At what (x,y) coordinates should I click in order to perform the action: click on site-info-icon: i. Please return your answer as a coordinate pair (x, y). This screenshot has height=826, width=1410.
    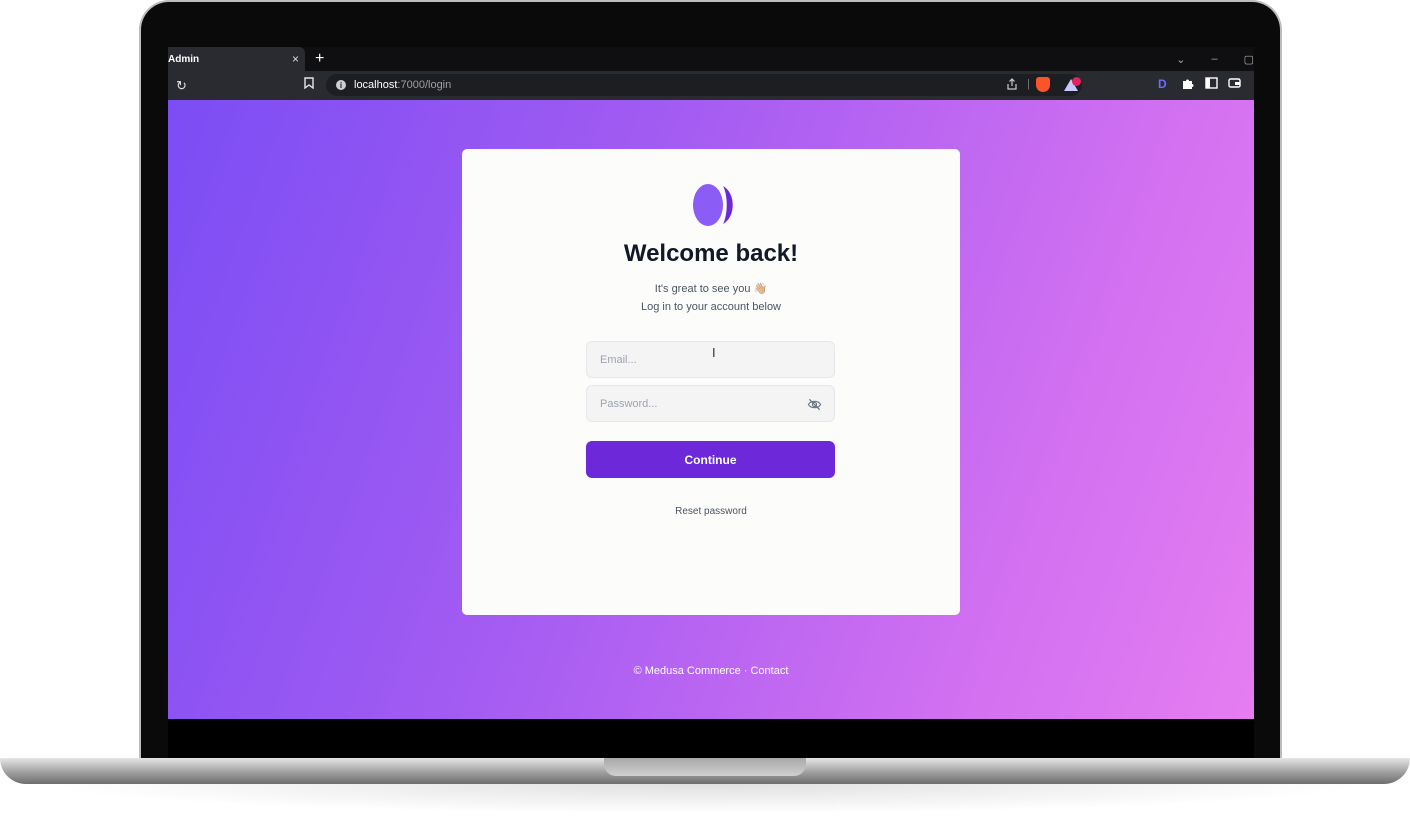
    Looking at the image, I should click on (341, 85).